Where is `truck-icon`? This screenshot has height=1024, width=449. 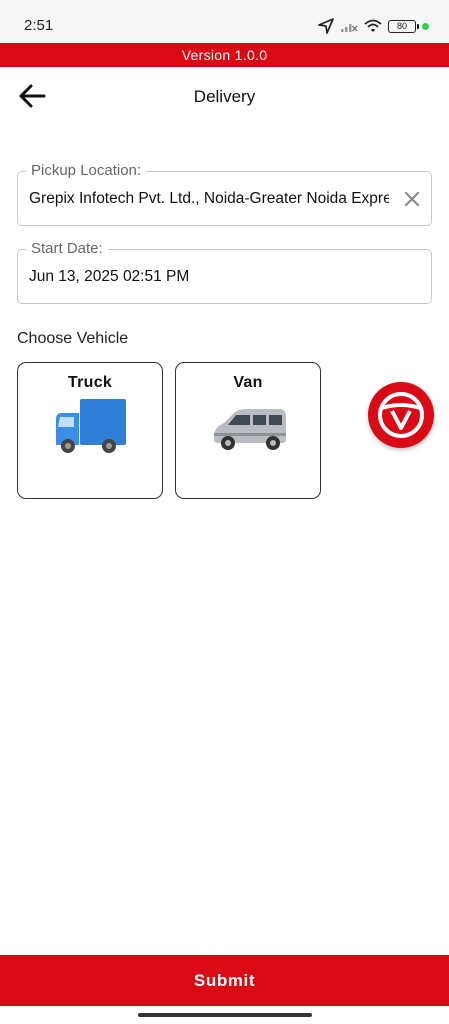
truck-icon is located at coordinates (91, 426).